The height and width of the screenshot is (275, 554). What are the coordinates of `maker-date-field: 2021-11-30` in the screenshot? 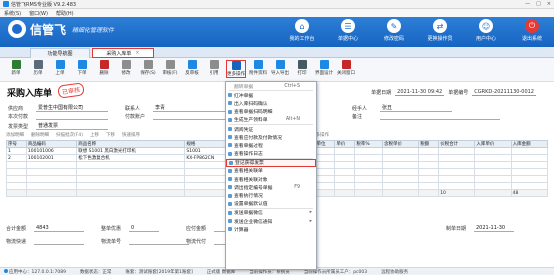 It's located at (494, 228).